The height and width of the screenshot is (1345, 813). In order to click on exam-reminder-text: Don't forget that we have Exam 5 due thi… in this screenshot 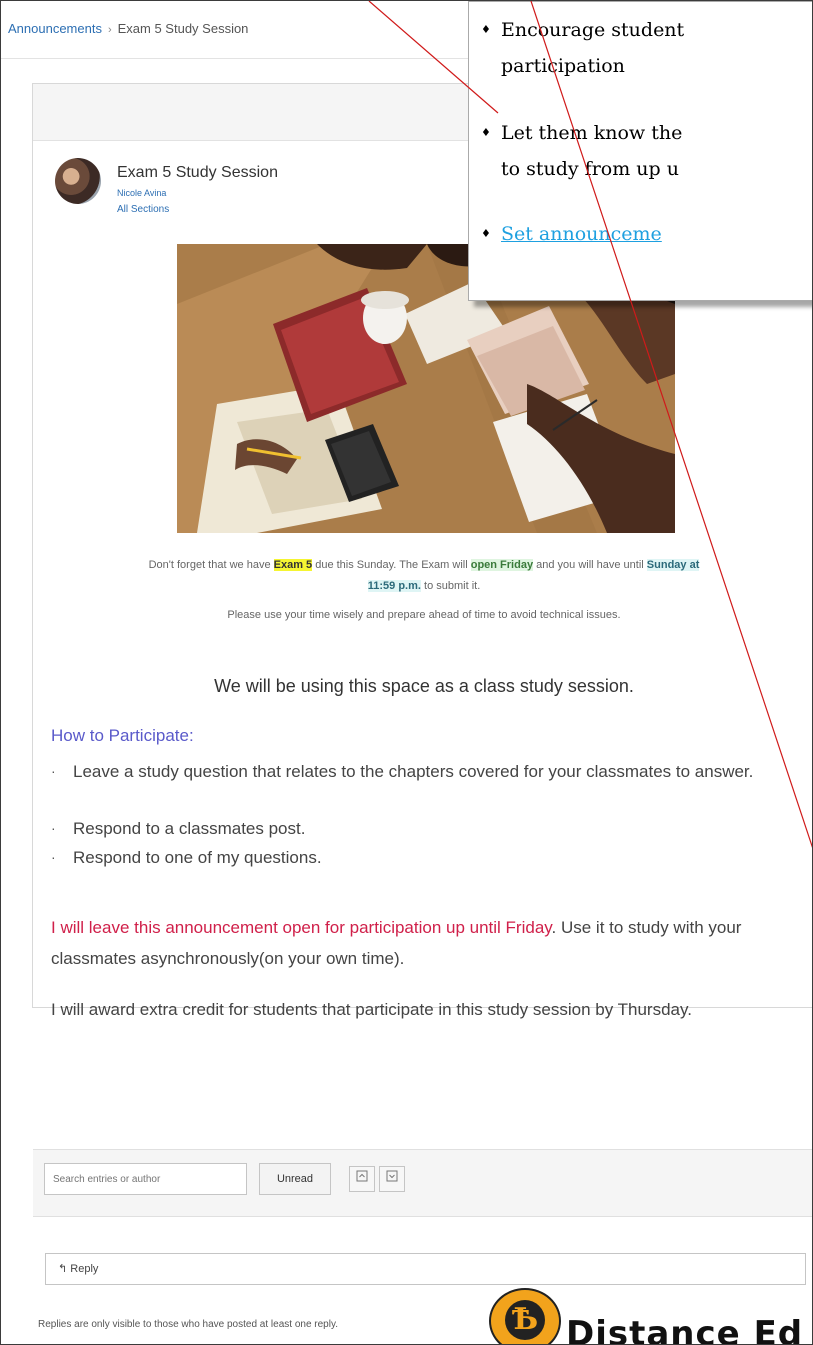, I will do `click(422, 576)`.